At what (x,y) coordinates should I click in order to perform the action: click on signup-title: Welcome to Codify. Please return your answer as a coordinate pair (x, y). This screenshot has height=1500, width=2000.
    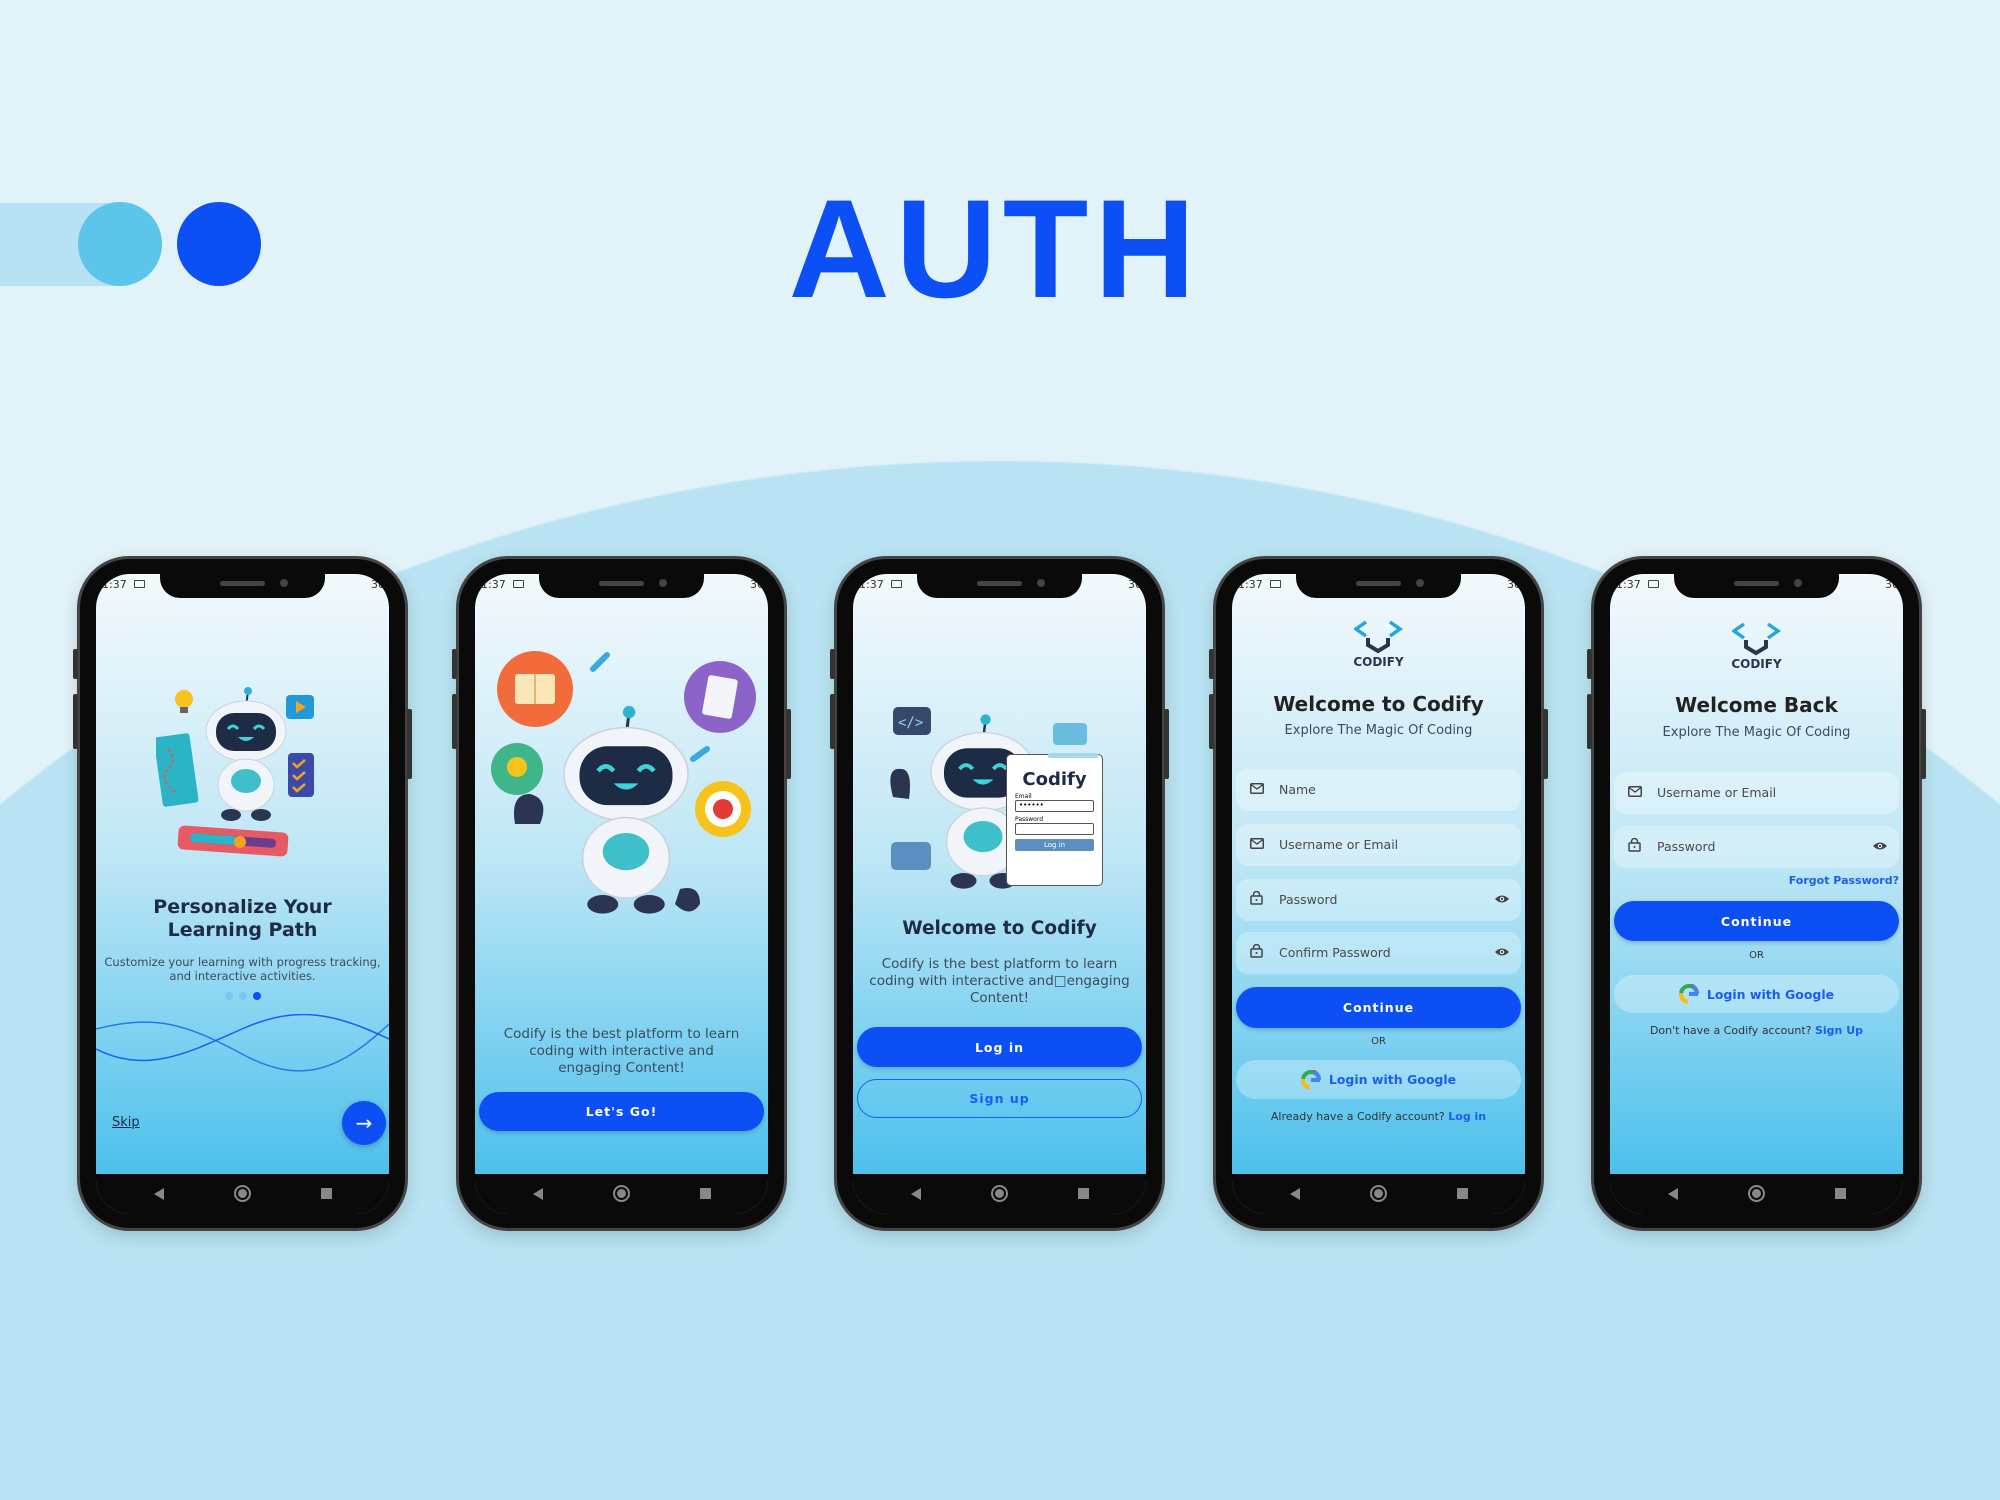
    Looking at the image, I should click on (1378, 704).